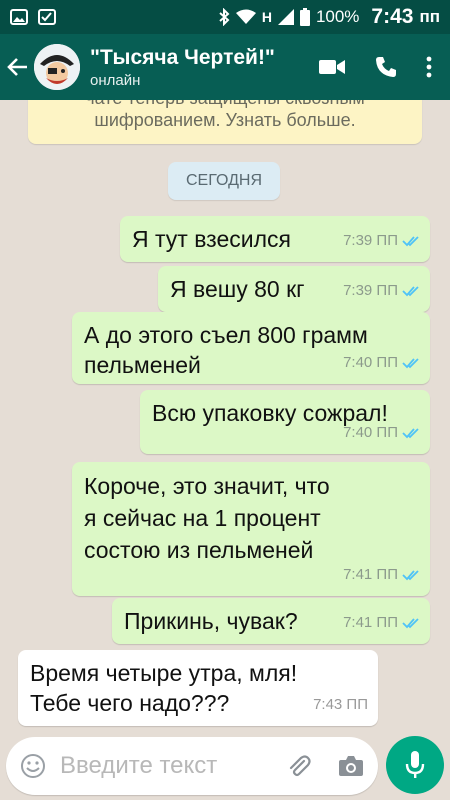  I want to click on status-bar: H 100% 7:43 пп, so click(225, 17).